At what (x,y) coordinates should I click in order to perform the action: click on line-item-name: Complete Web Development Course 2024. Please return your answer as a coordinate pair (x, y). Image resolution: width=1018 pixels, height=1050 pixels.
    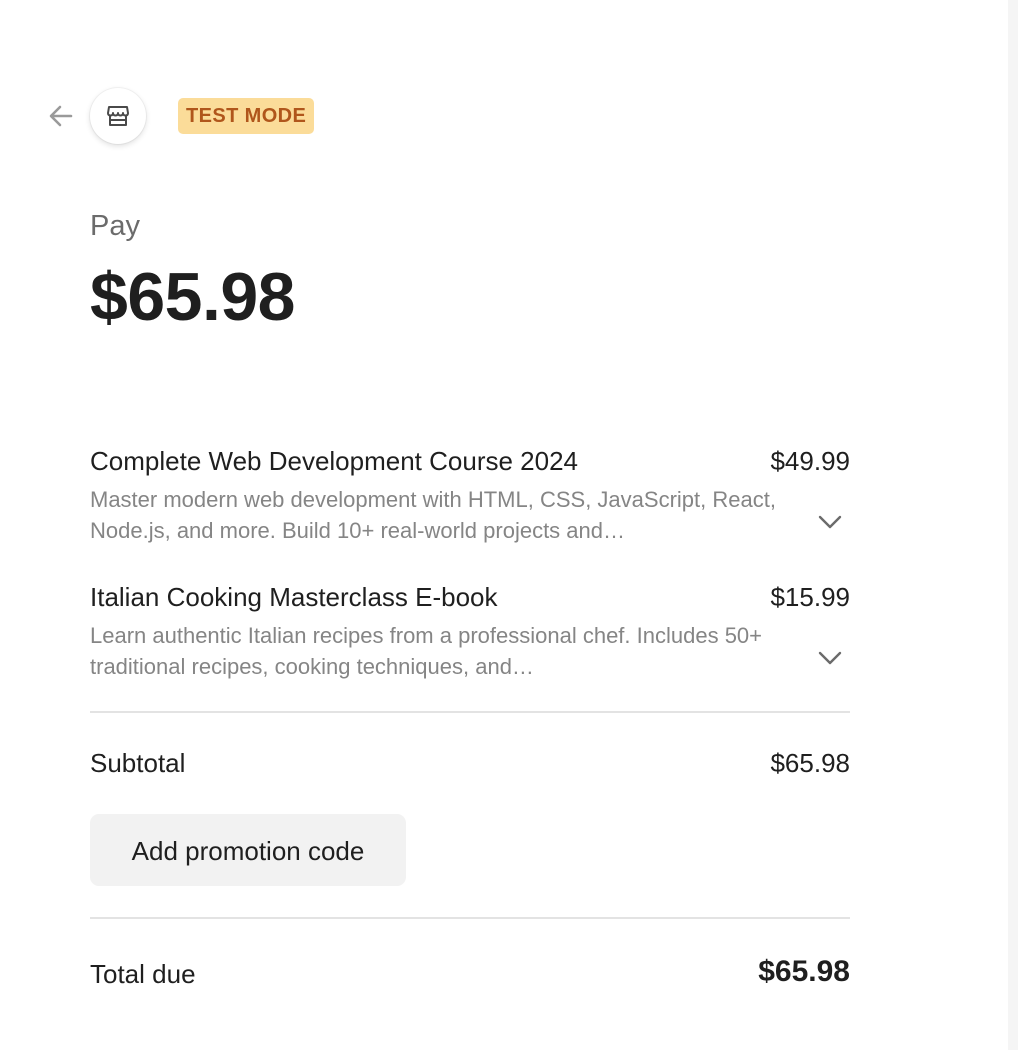
    Looking at the image, I should click on (334, 461).